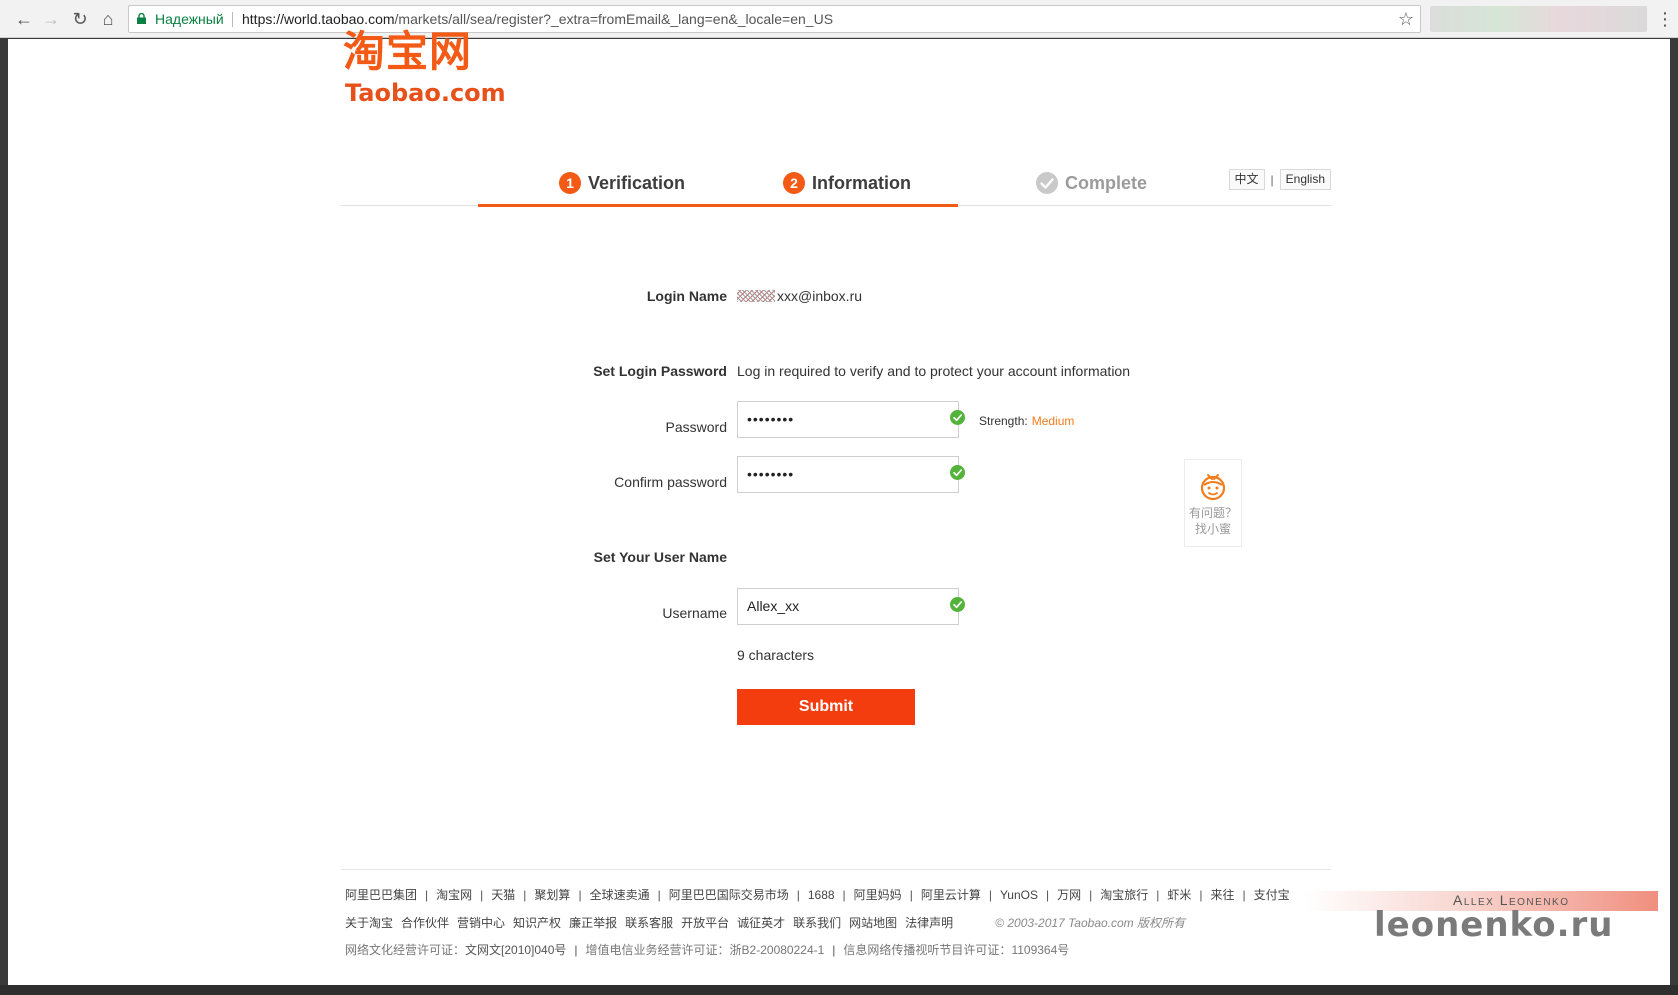 The image size is (1678, 995). I want to click on password-strength: Strength: Medium, so click(1026, 421).